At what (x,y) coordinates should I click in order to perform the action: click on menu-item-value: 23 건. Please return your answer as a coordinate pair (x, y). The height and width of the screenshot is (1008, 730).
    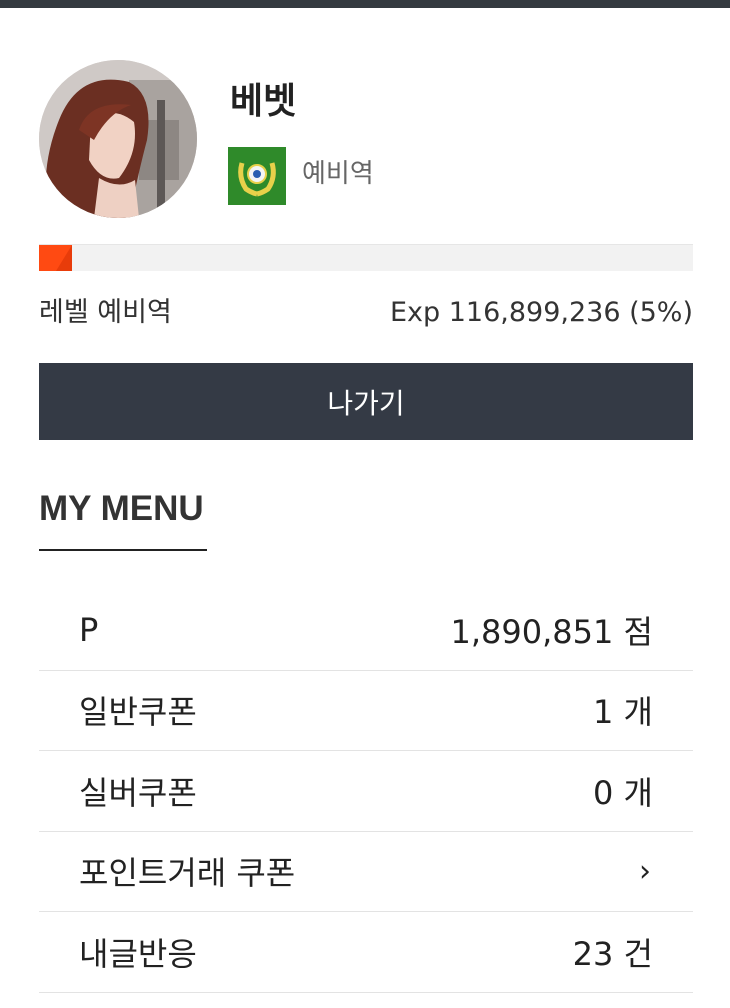
    Looking at the image, I should click on (612, 953).